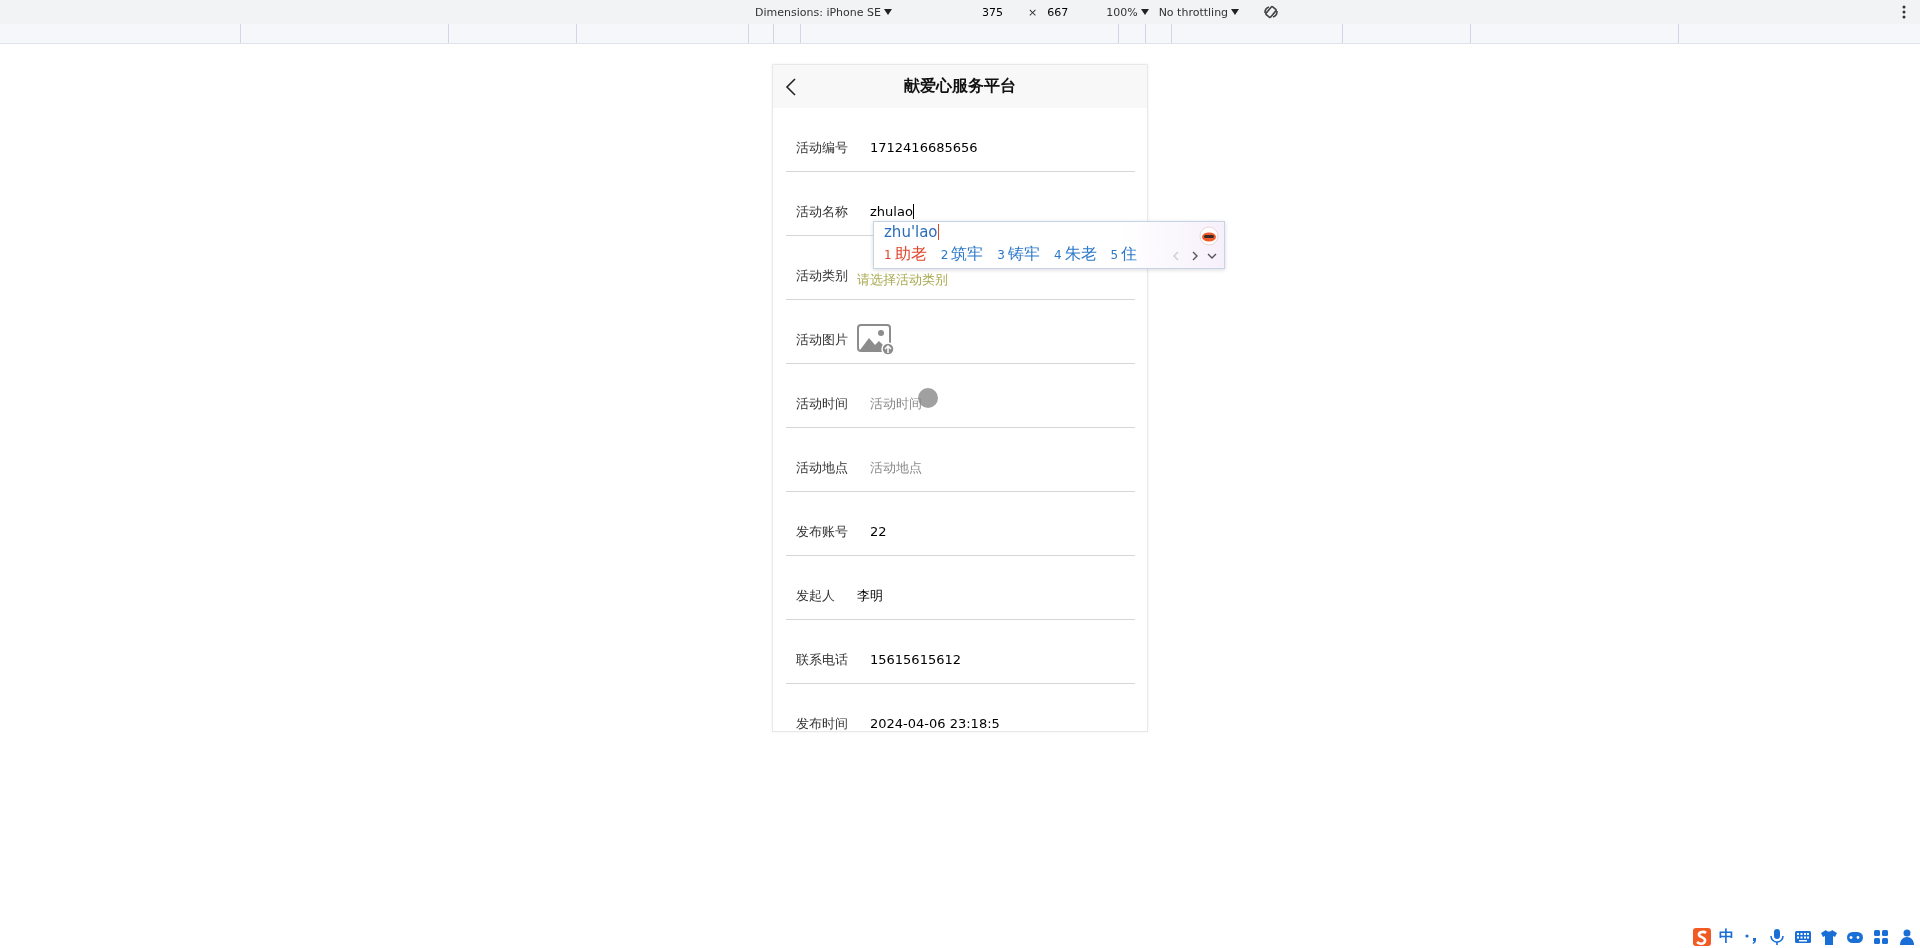 The height and width of the screenshot is (948, 1920). What do you see at coordinates (1001, 12) in the screenshot?
I see `width-field: 375` at bounding box center [1001, 12].